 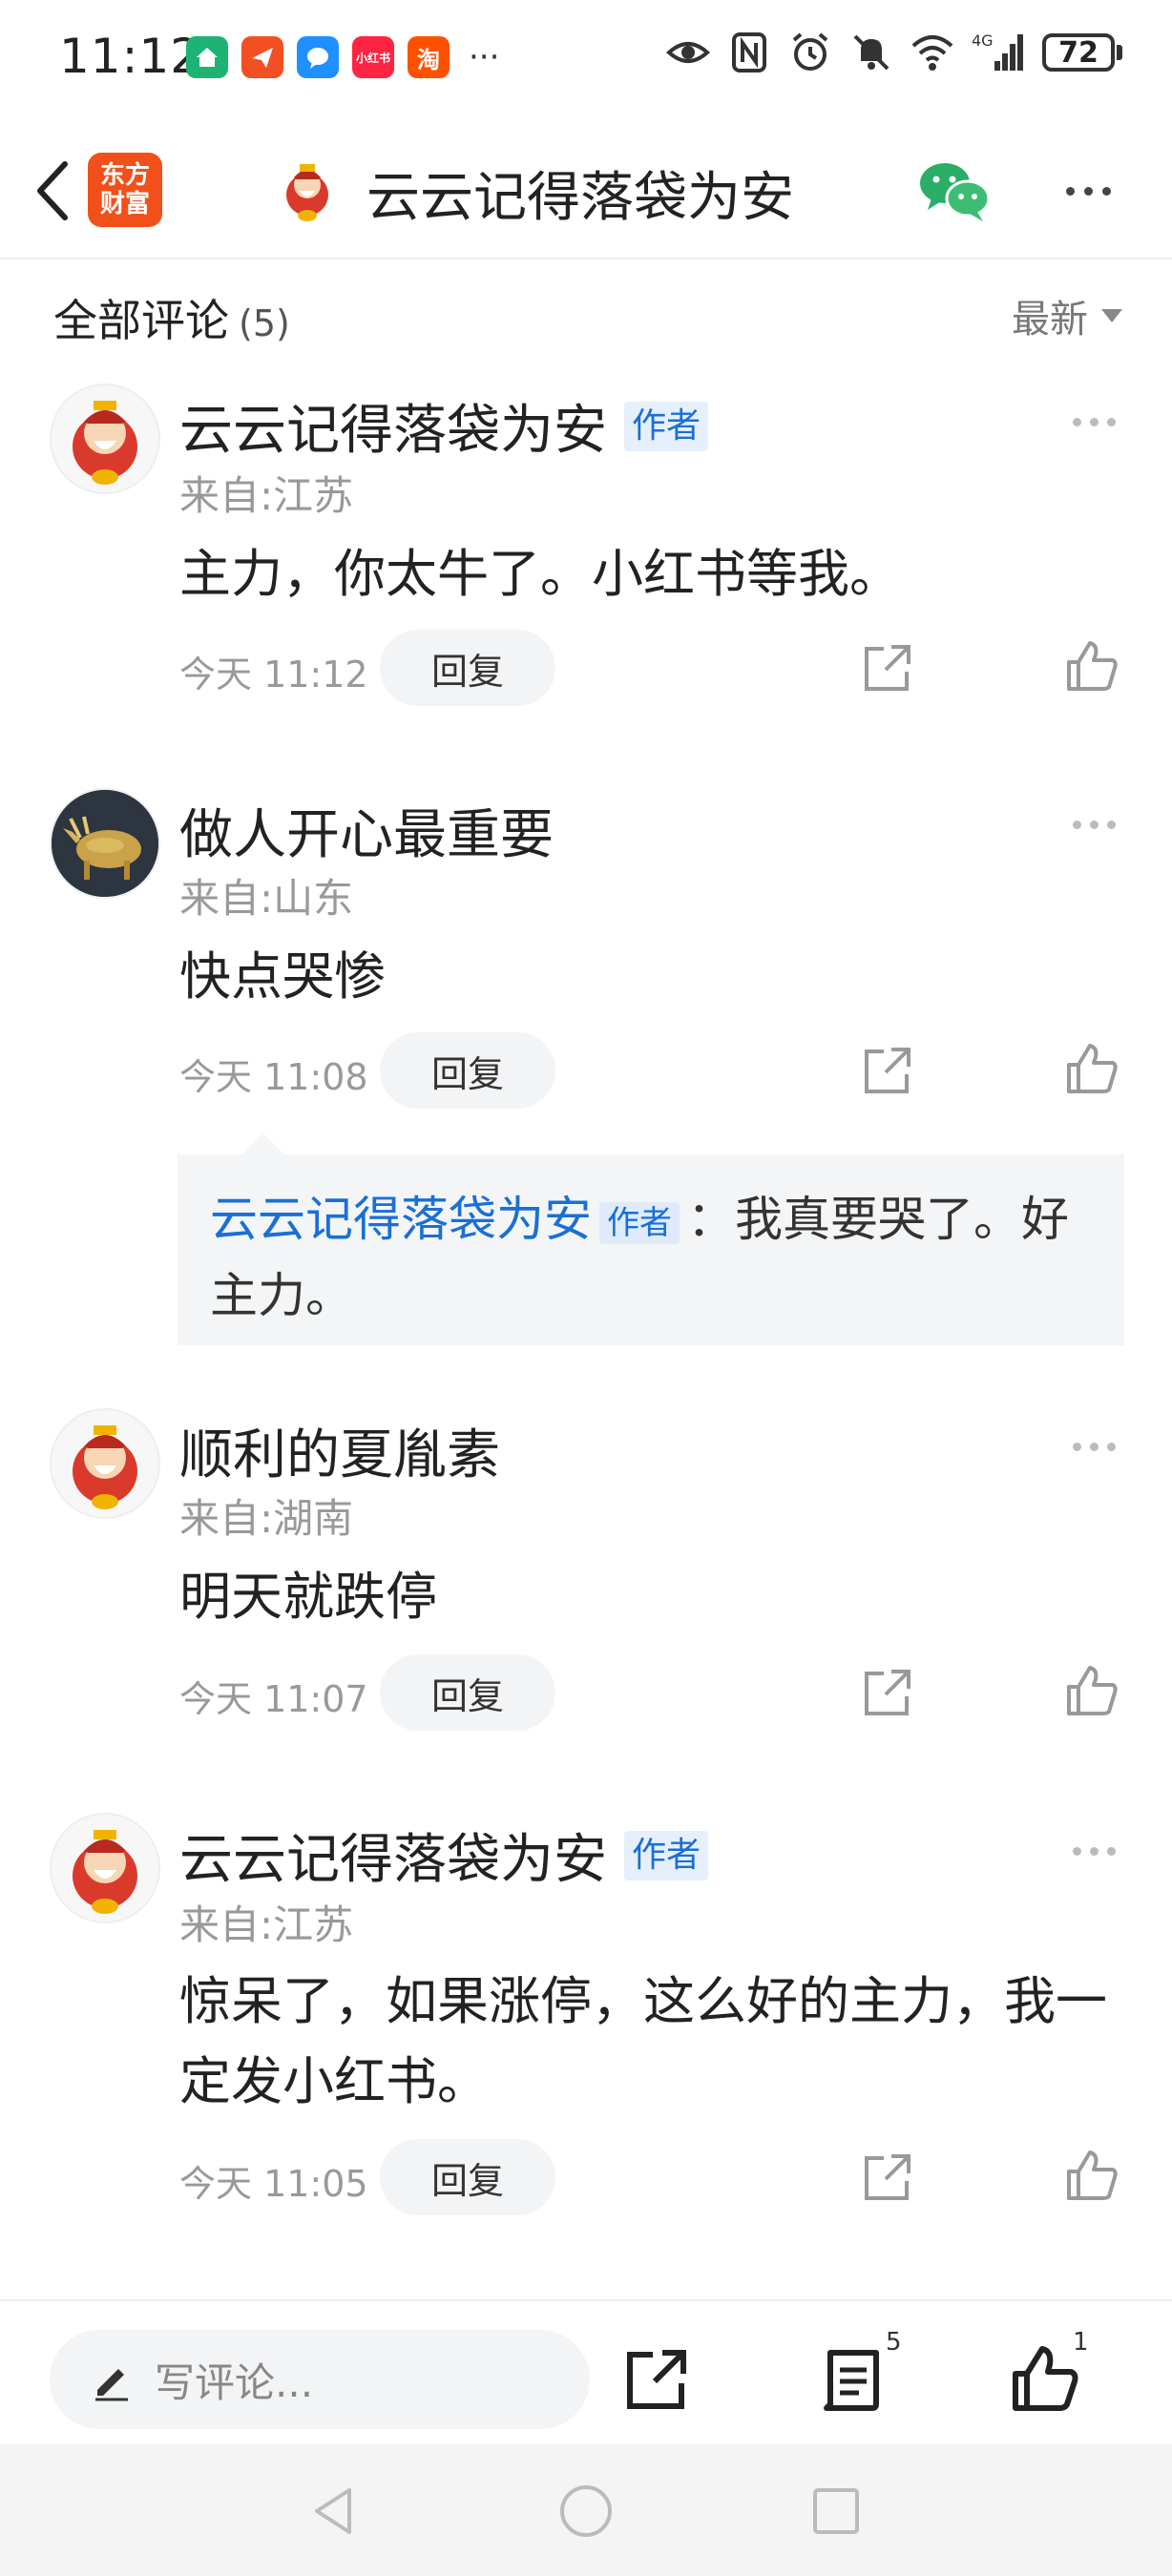 I want to click on alarm-icon, so click(x=810, y=52).